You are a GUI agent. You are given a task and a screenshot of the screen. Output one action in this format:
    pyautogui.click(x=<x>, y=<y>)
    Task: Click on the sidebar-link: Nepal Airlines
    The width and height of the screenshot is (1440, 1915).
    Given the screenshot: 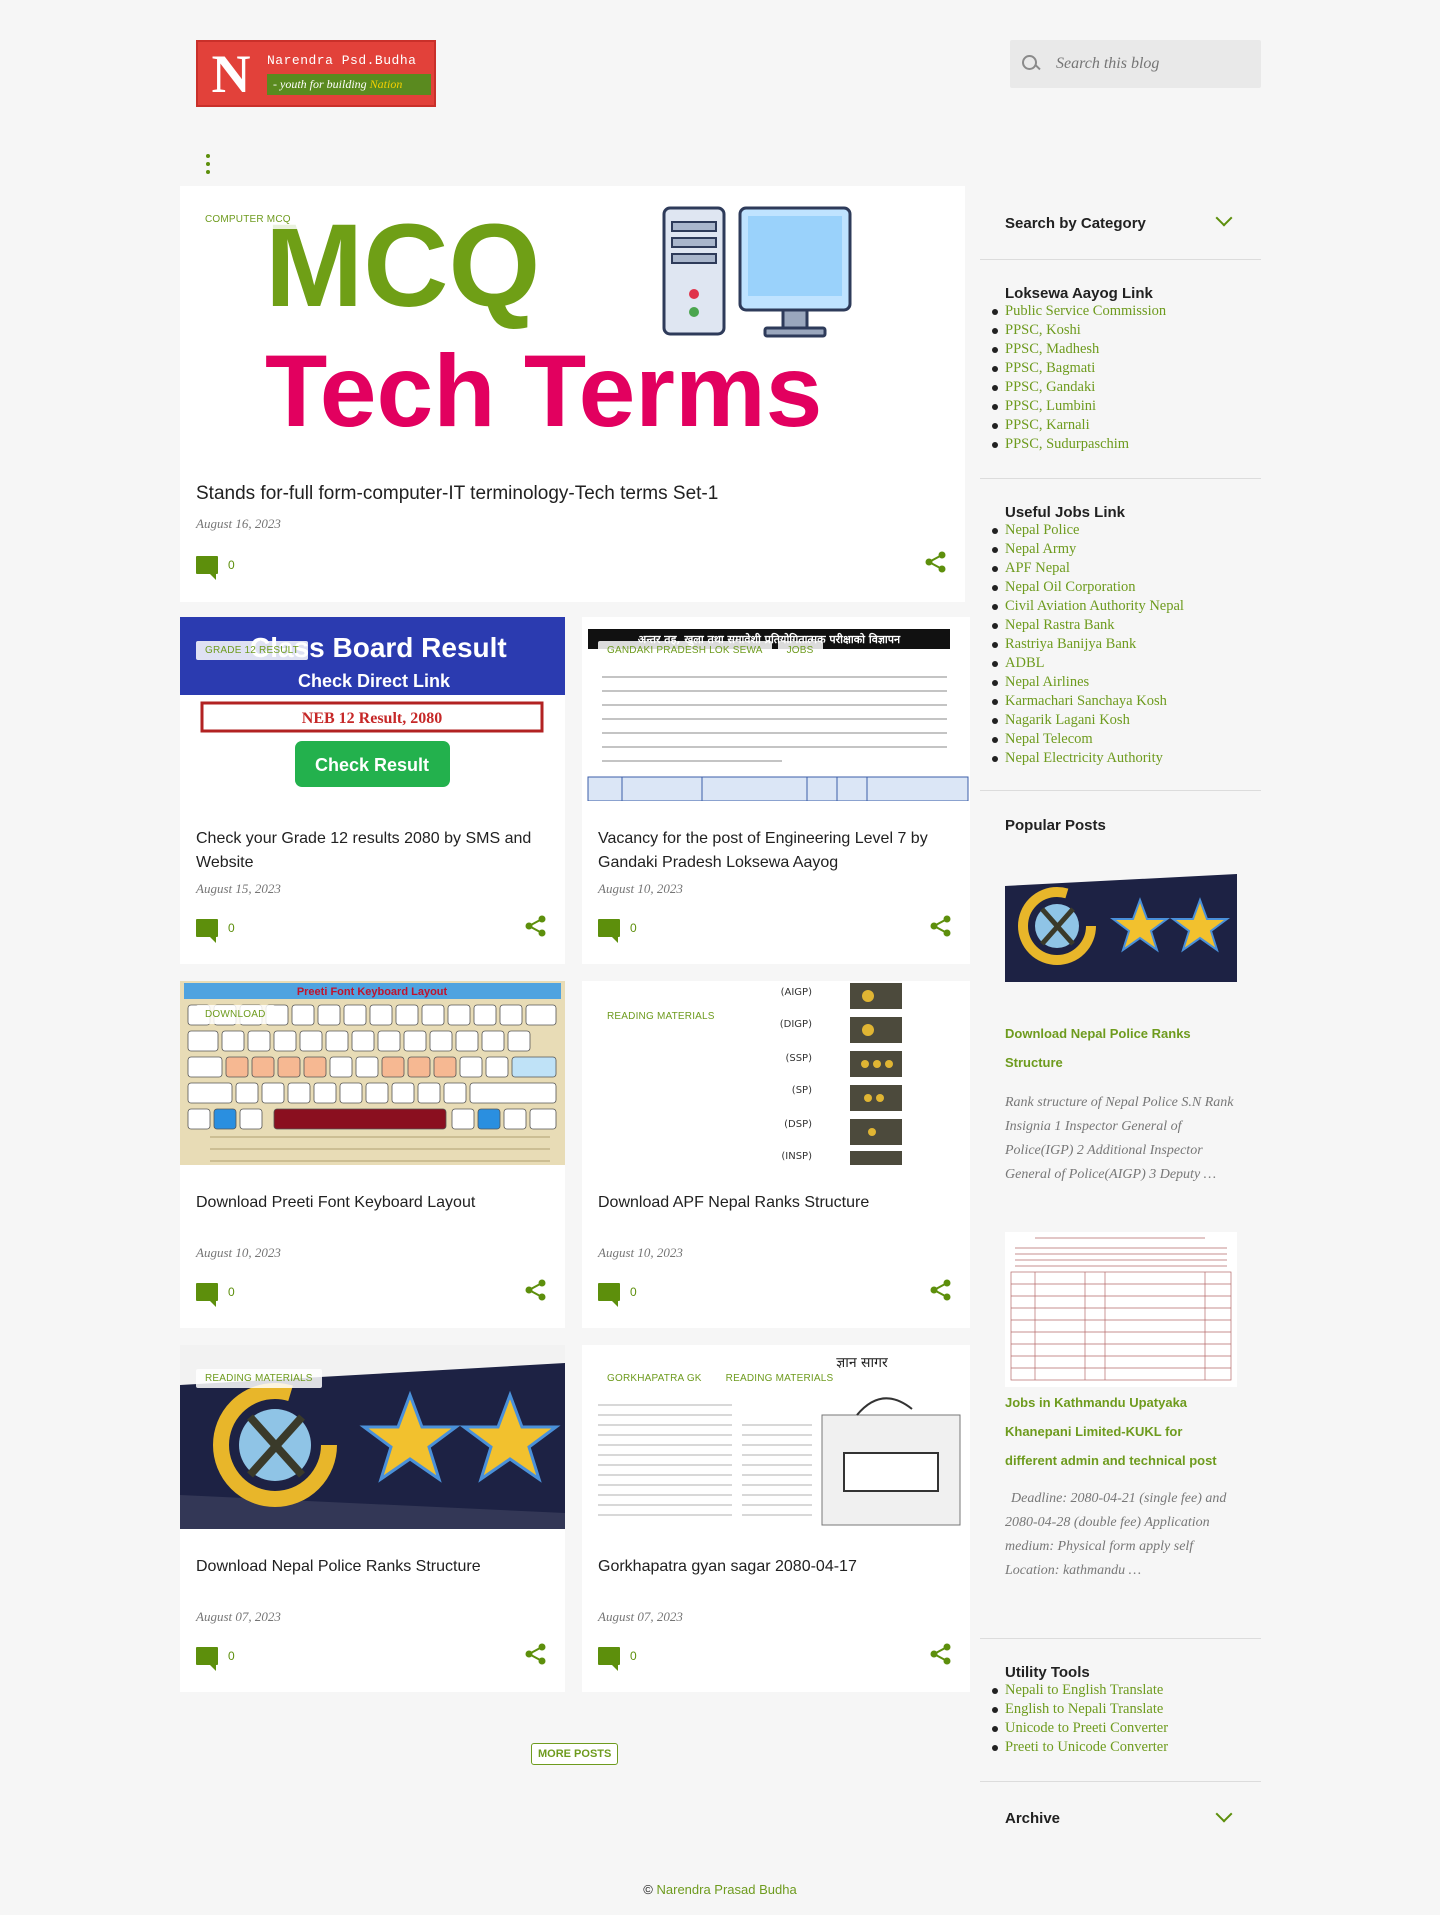 What is the action you would take?
    pyautogui.click(x=1088, y=682)
    